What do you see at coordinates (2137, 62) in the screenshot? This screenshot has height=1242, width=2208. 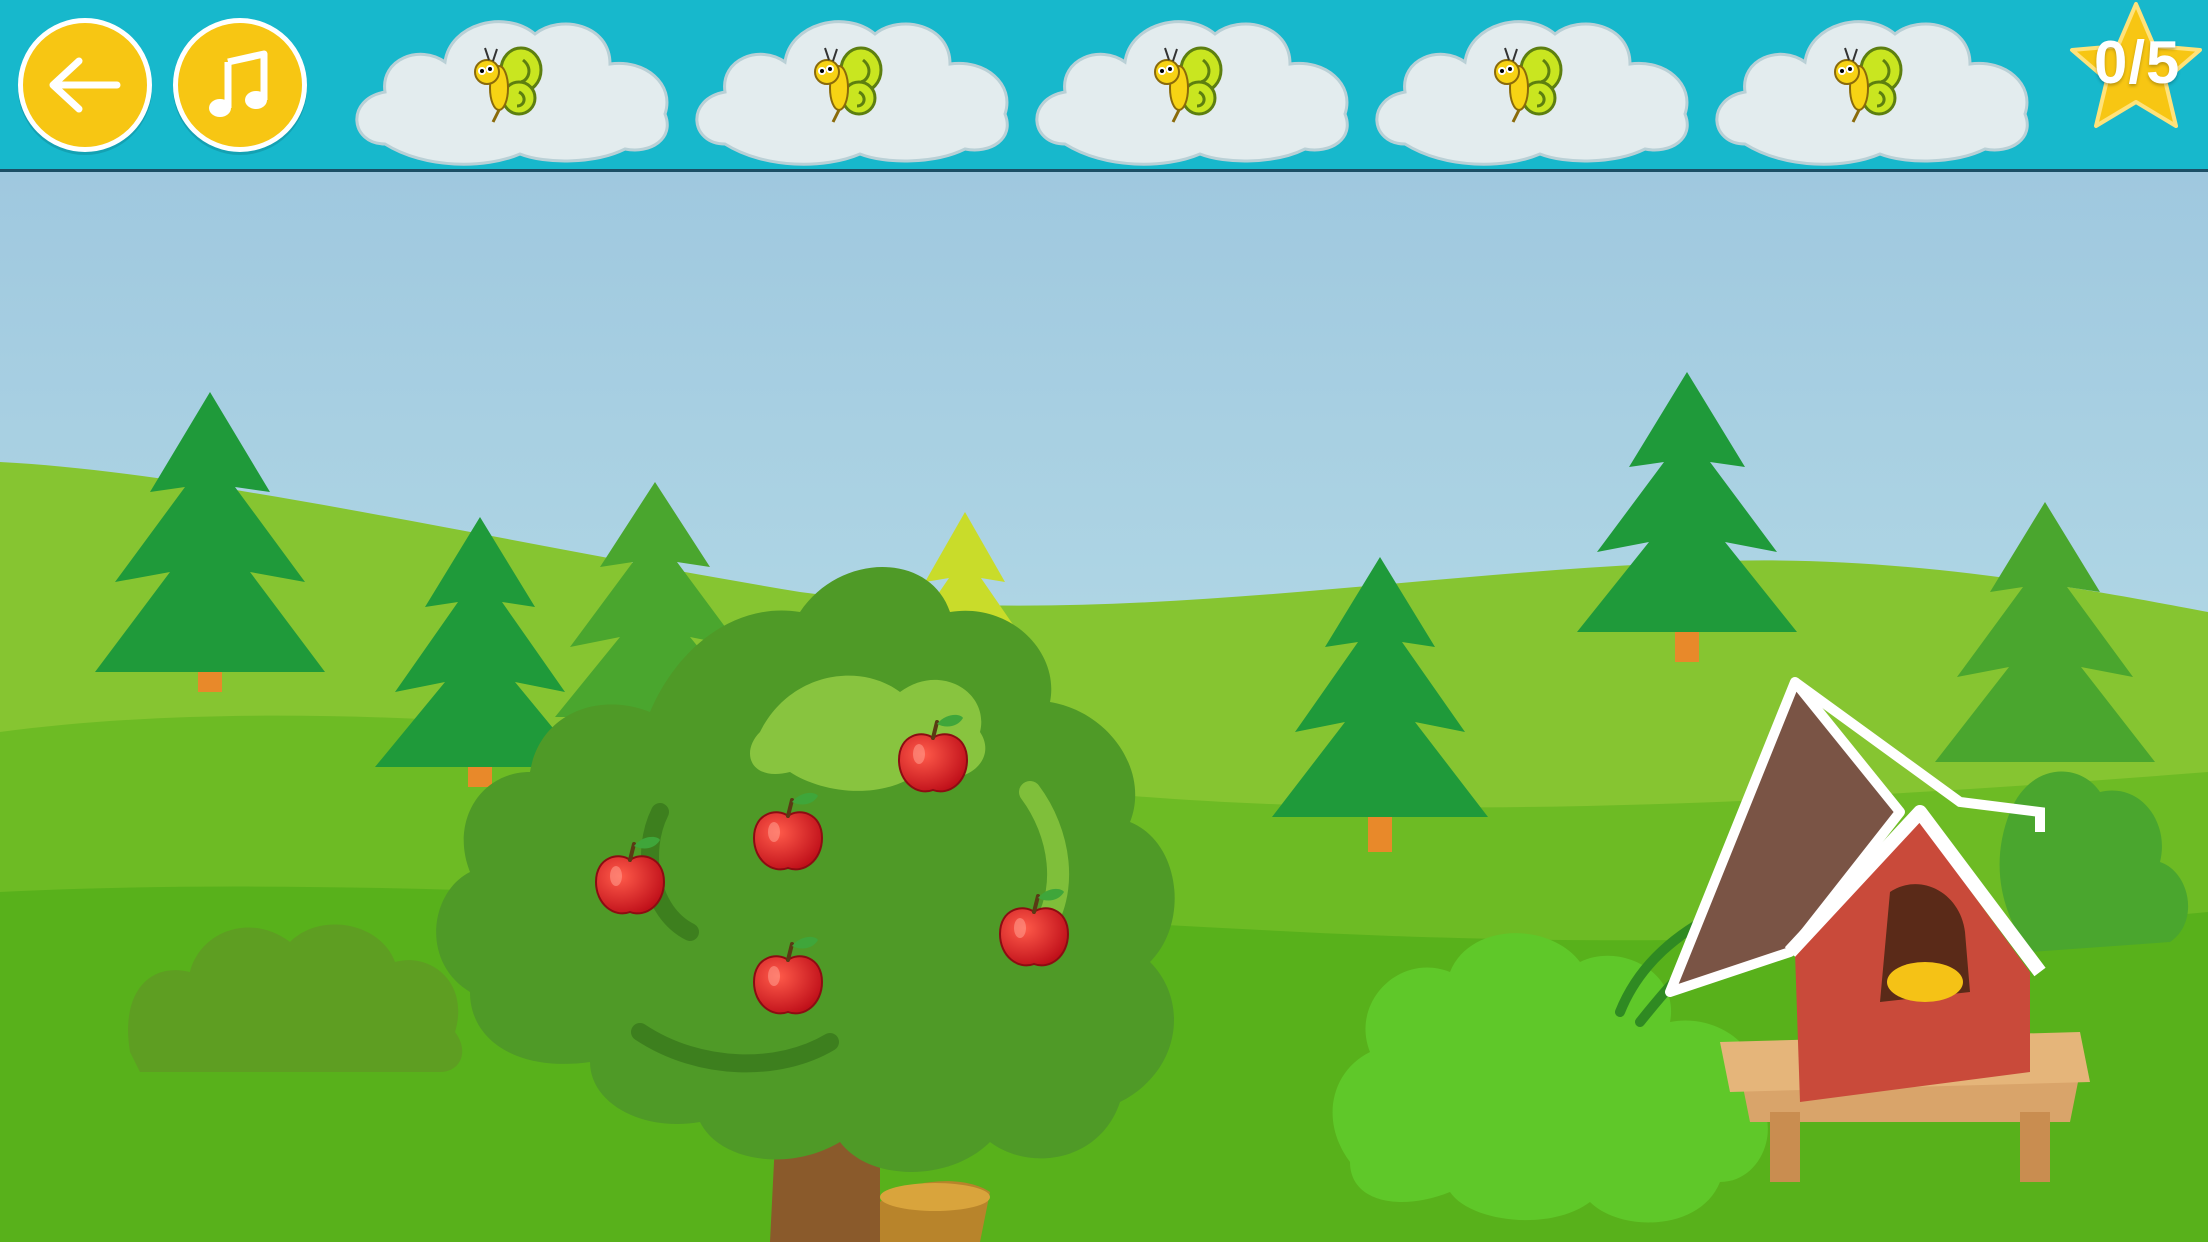 I see `score-text: 0/5` at bounding box center [2137, 62].